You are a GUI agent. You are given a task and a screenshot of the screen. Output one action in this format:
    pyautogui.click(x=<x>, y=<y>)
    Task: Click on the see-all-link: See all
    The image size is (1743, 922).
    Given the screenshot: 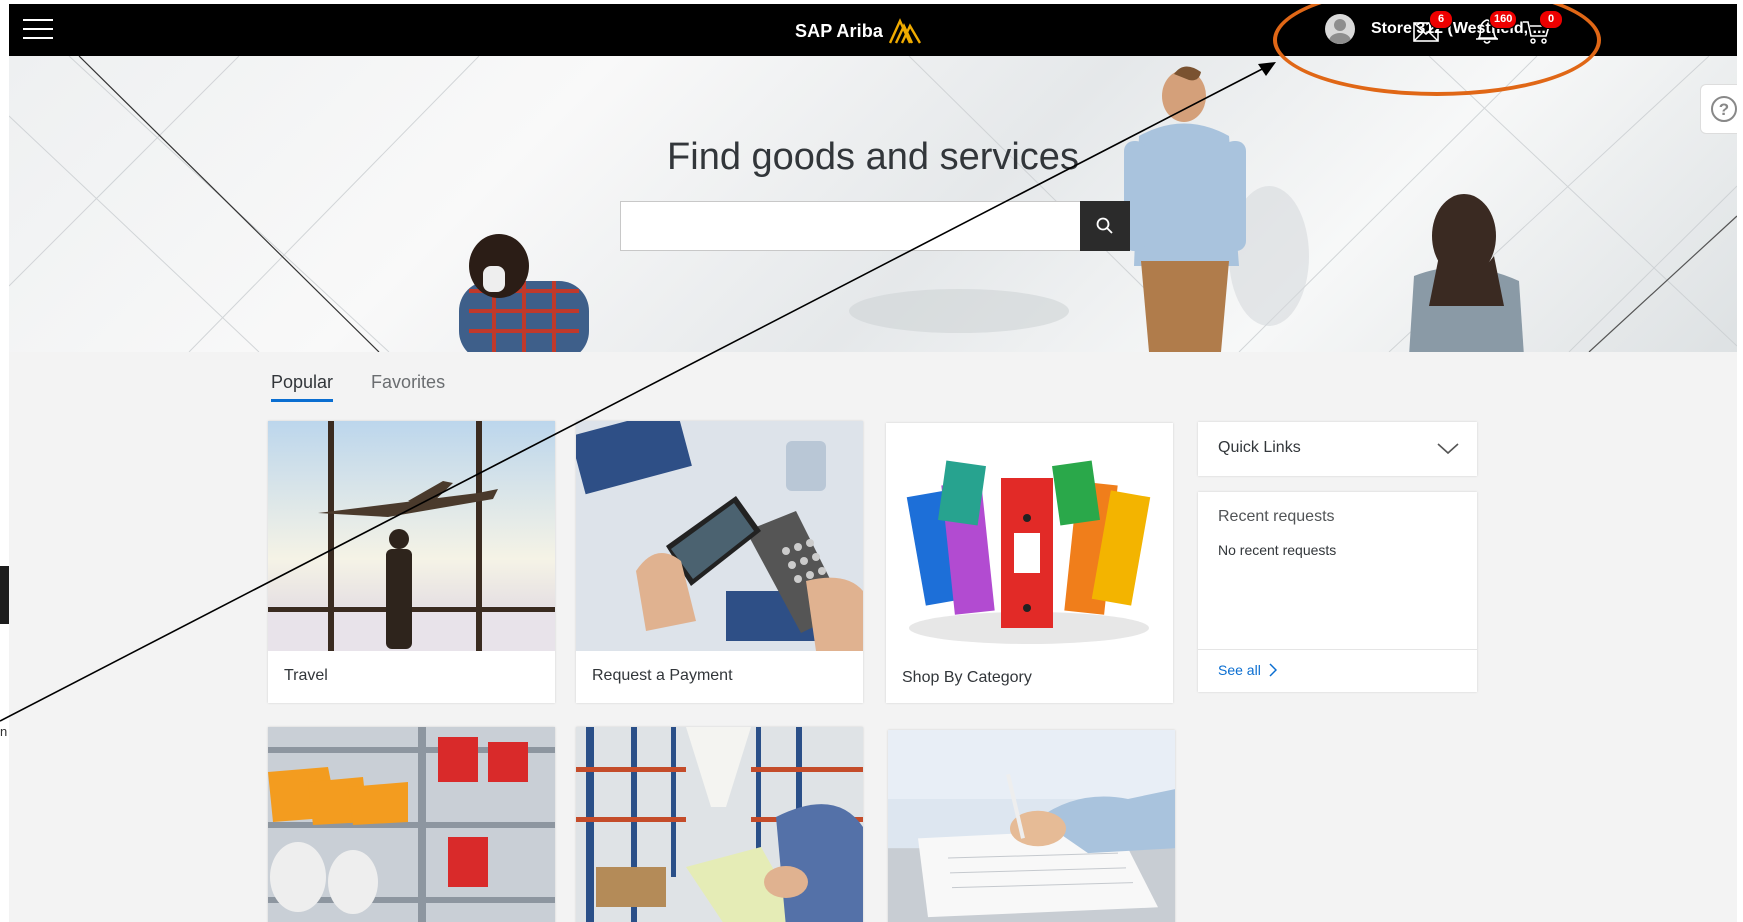 What is the action you would take?
    pyautogui.click(x=1247, y=670)
    